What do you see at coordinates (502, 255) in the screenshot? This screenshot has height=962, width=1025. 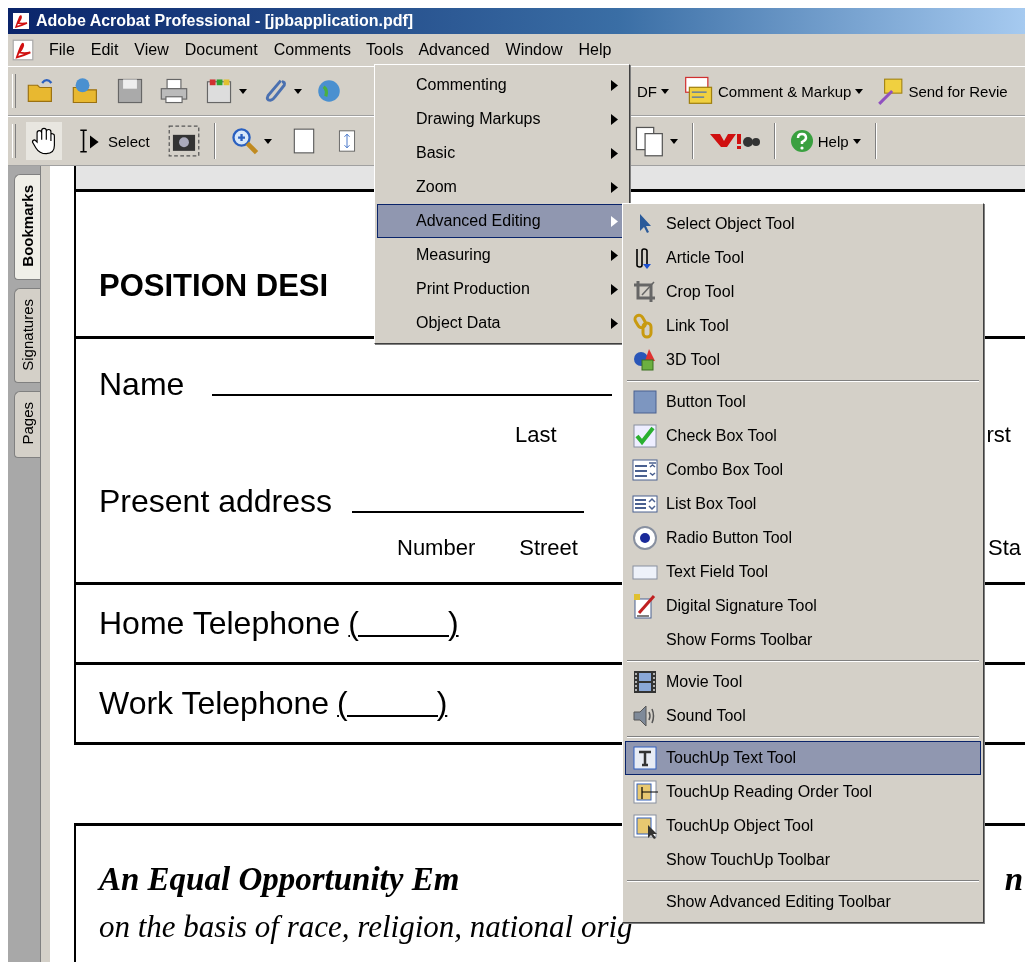 I see `menu-item: Measuring` at bounding box center [502, 255].